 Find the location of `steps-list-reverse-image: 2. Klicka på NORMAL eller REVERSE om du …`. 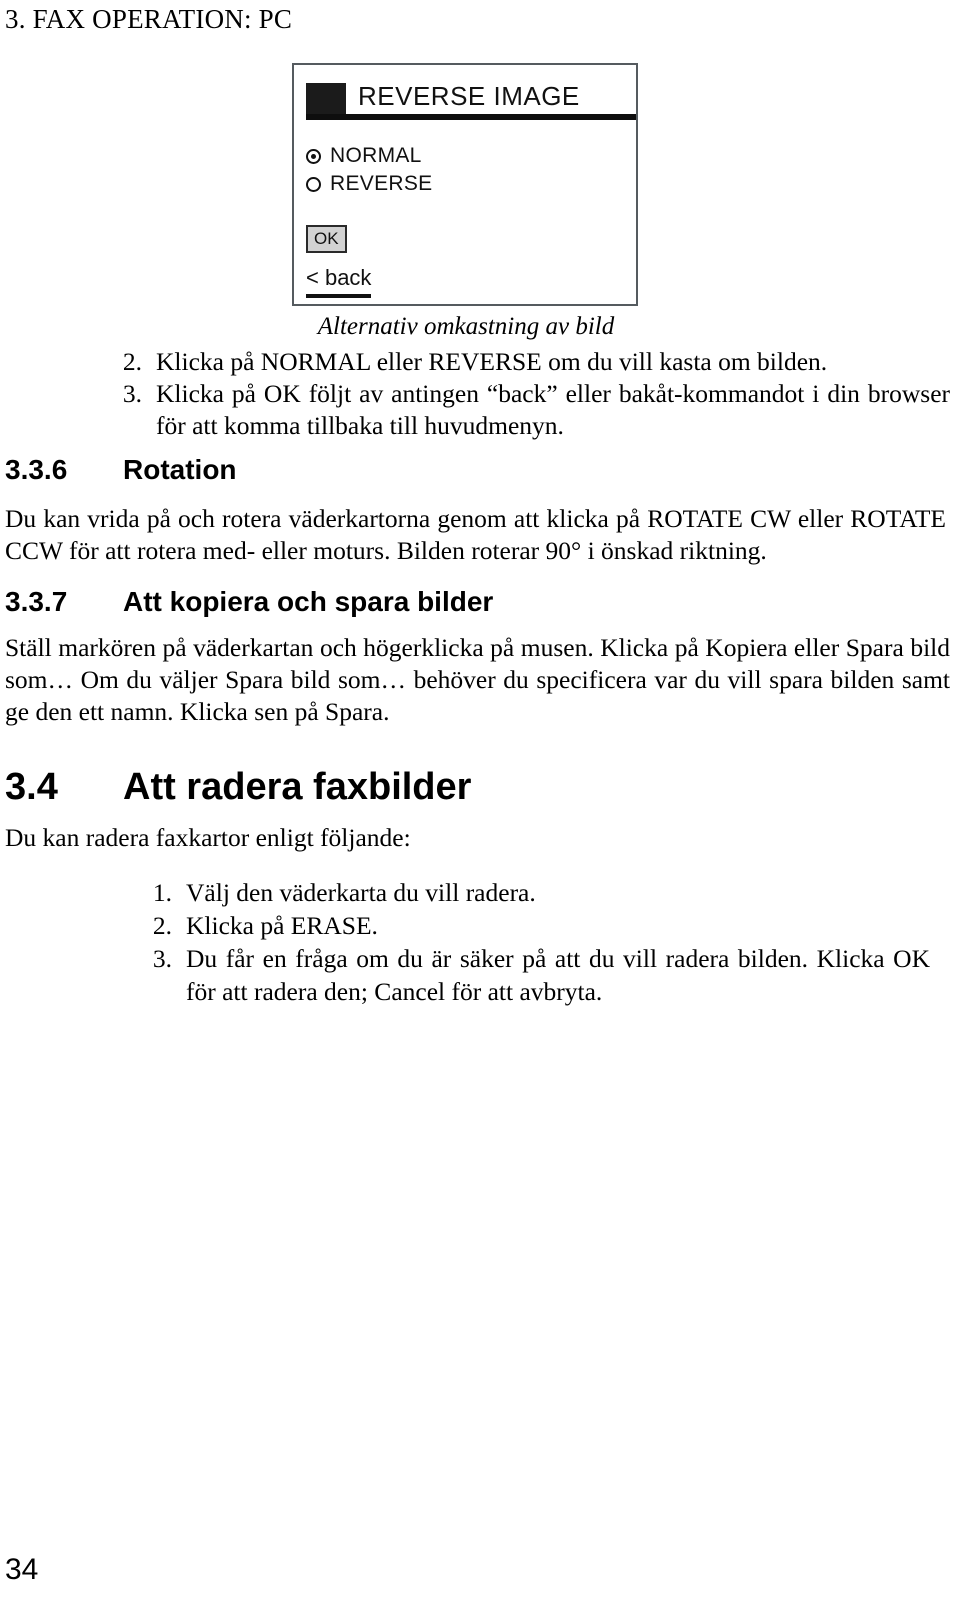

steps-list-reverse-image: 2. Klicka på NORMAL eller REVERSE om du … is located at coordinates (530, 394).